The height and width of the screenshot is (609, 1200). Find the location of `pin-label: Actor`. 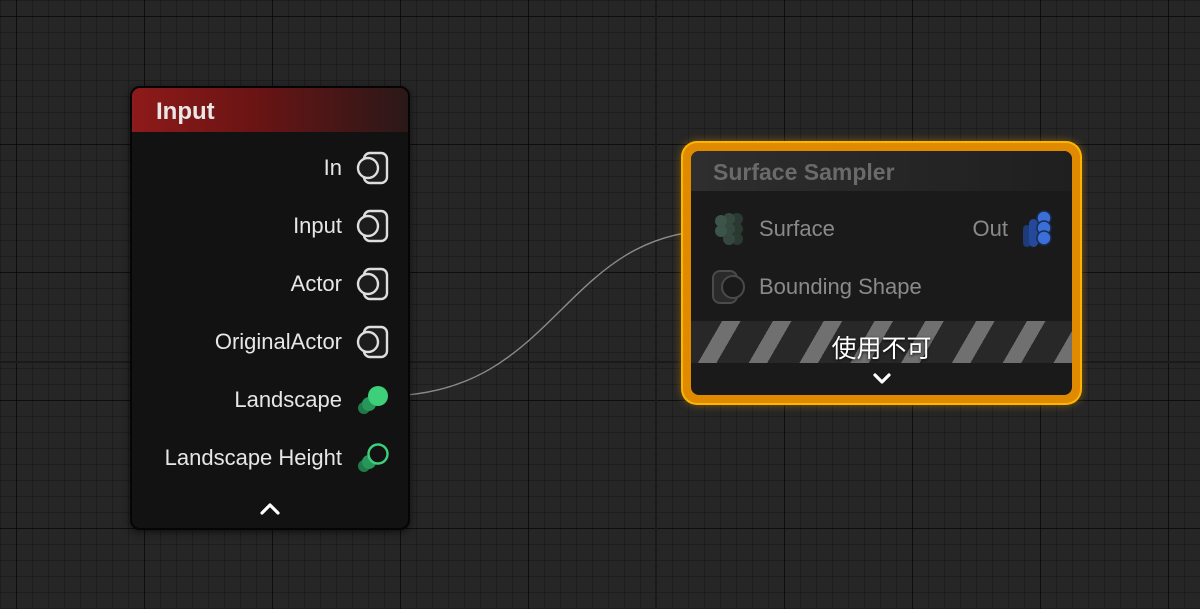

pin-label: Actor is located at coordinates (316, 283).